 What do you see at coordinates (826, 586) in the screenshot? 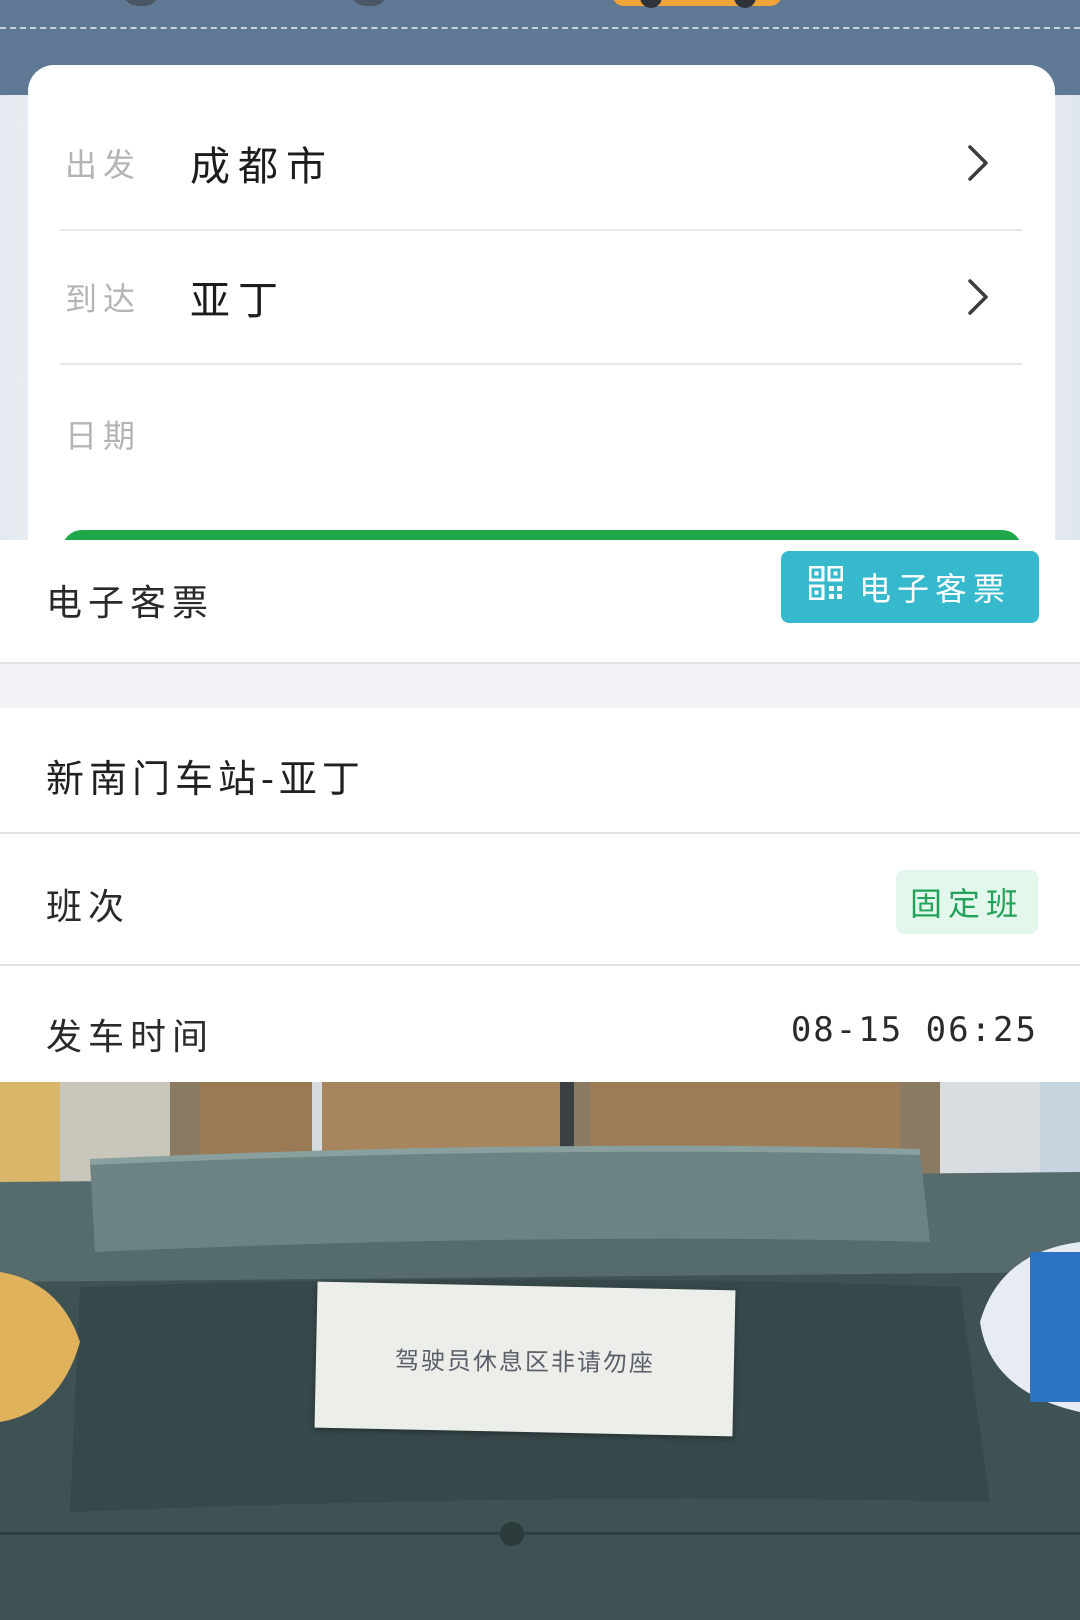
I see `qr-code-icon` at bounding box center [826, 586].